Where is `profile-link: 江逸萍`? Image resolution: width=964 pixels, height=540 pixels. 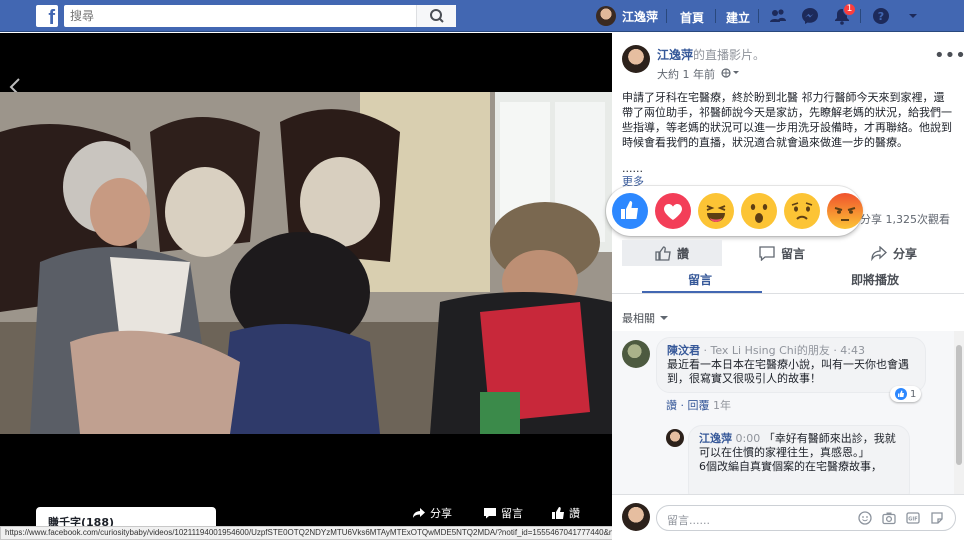
profile-link: 江逸萍 is located at coordinates (627, 16).